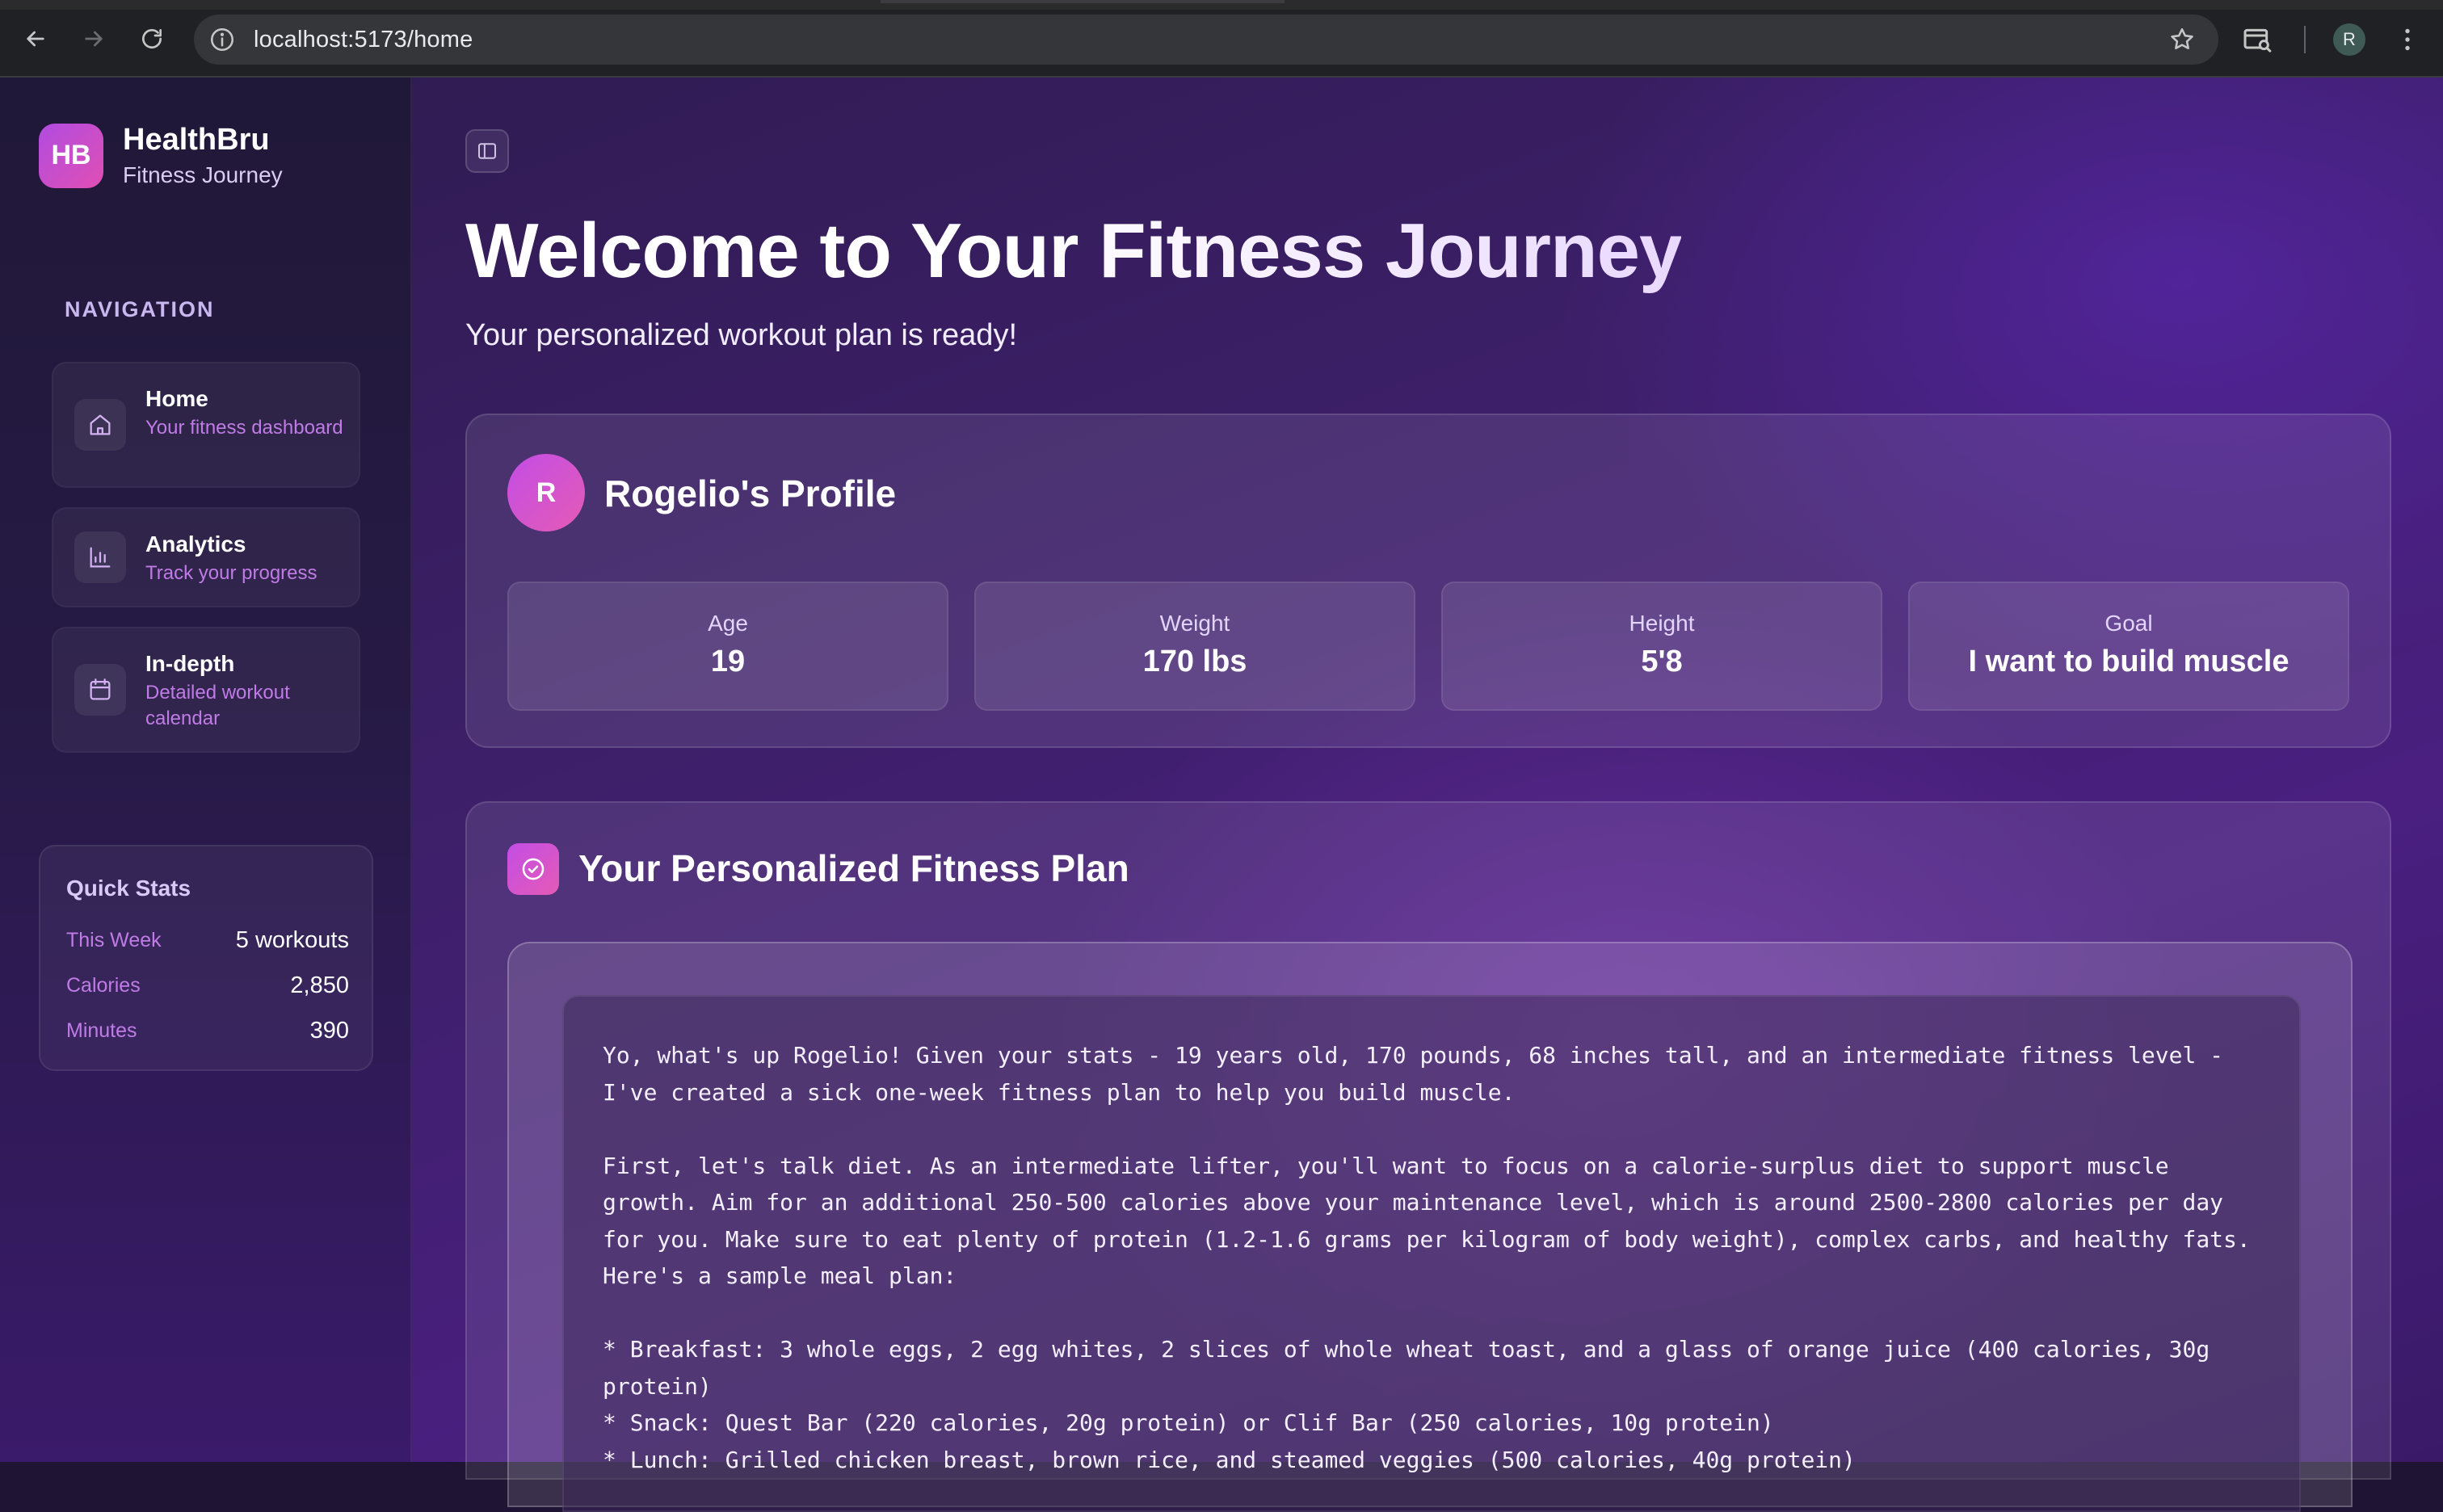 This screenshot has height=1512, width=2443. Describe the element at coordinates (244, 428) in the screenshot. I see `sidebar-item-description: Your fitness dashboard` at that location.